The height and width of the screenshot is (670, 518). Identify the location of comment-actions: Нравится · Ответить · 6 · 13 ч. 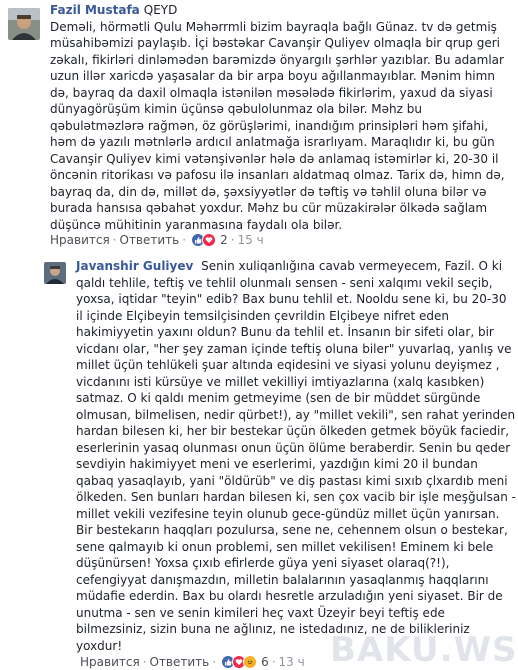
(192, 662).